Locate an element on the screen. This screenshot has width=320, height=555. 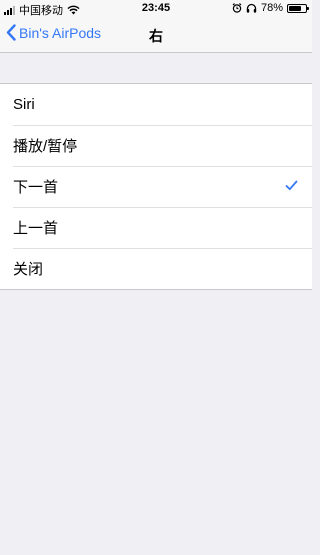
option-label: 关闭 is located at coordinates (28, 269).